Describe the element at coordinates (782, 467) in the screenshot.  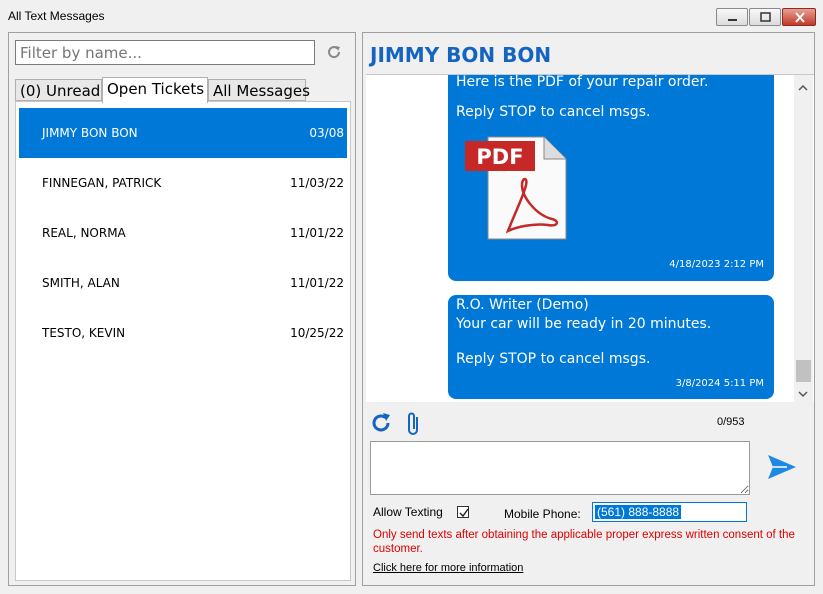
I see `send-icon` at that location.